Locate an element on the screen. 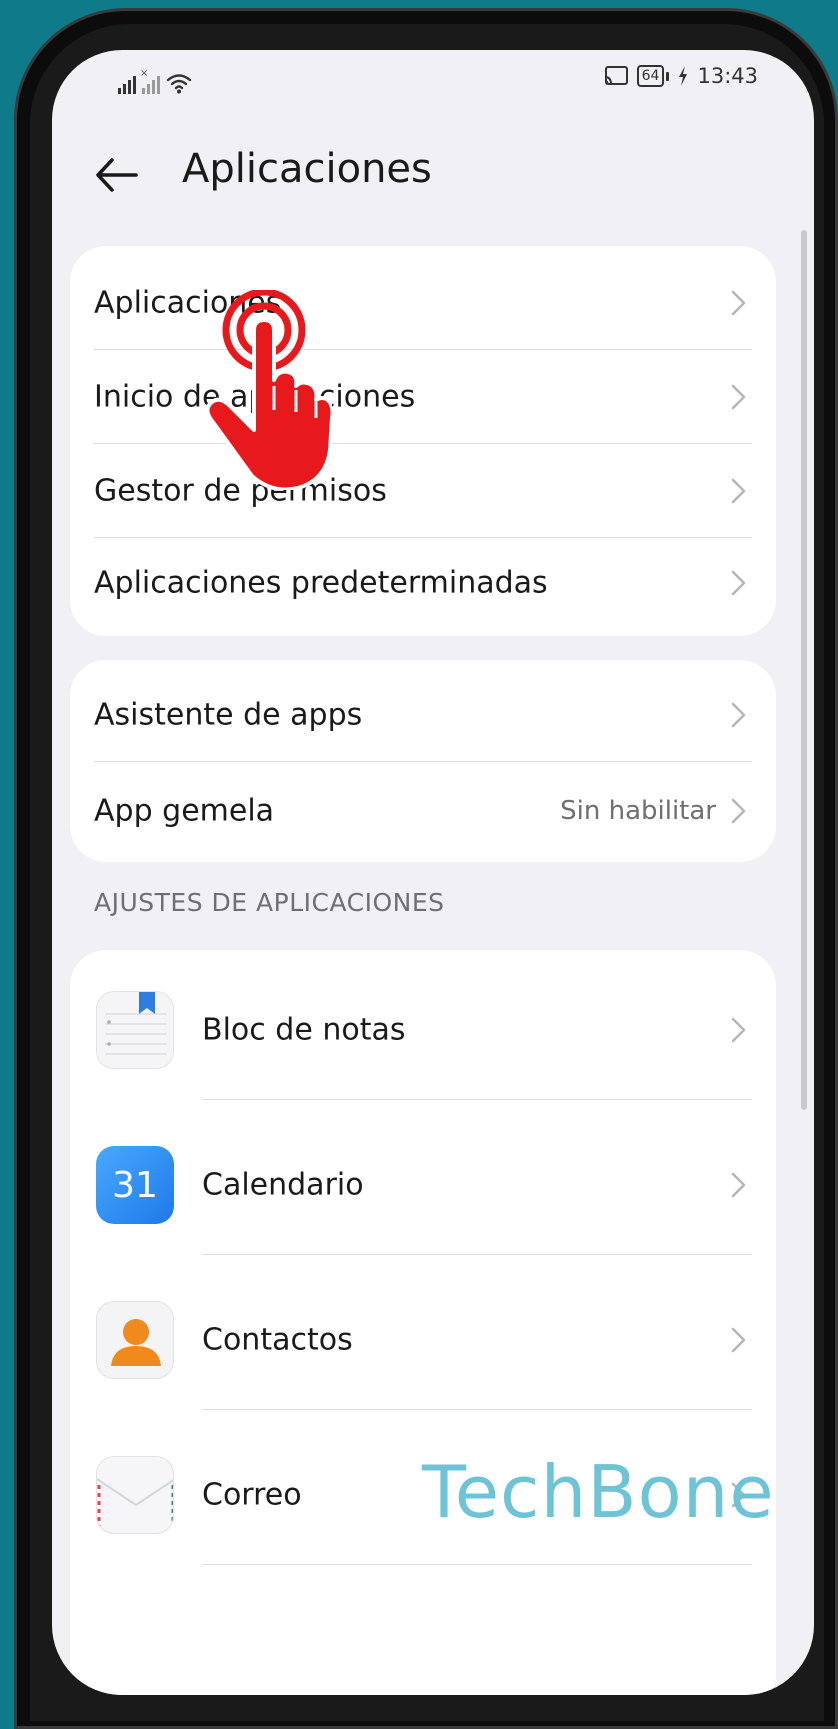 The height and width of the screenshot is (1729, 838). app-label: Bloc de notas is located at coordinates (304, 1030).